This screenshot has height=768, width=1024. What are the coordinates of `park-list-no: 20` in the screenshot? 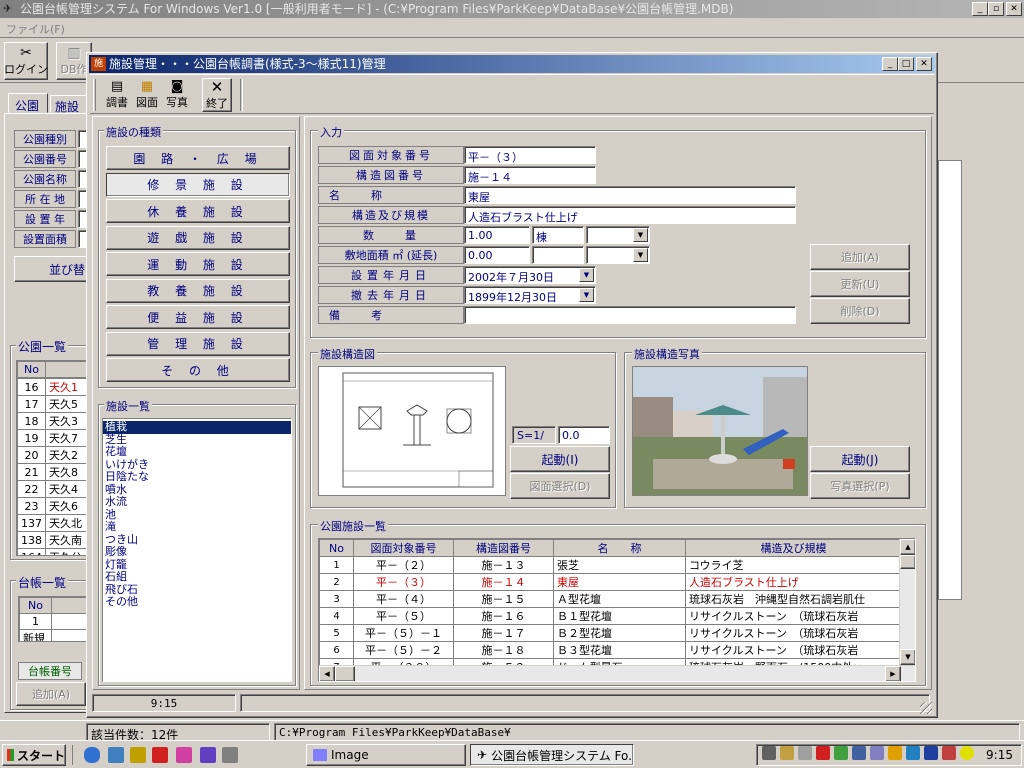 It's located at (31, 455).